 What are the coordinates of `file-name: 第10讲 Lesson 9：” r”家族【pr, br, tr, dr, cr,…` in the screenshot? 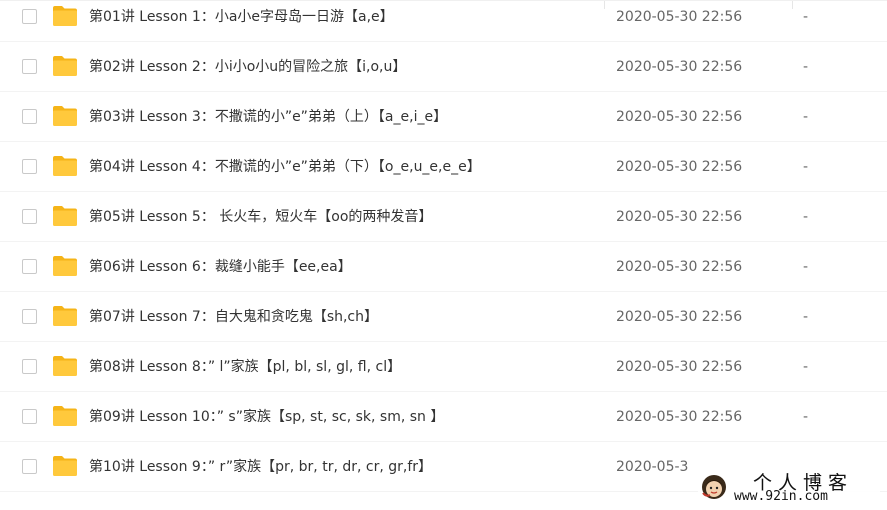 It's located at (260, 467).